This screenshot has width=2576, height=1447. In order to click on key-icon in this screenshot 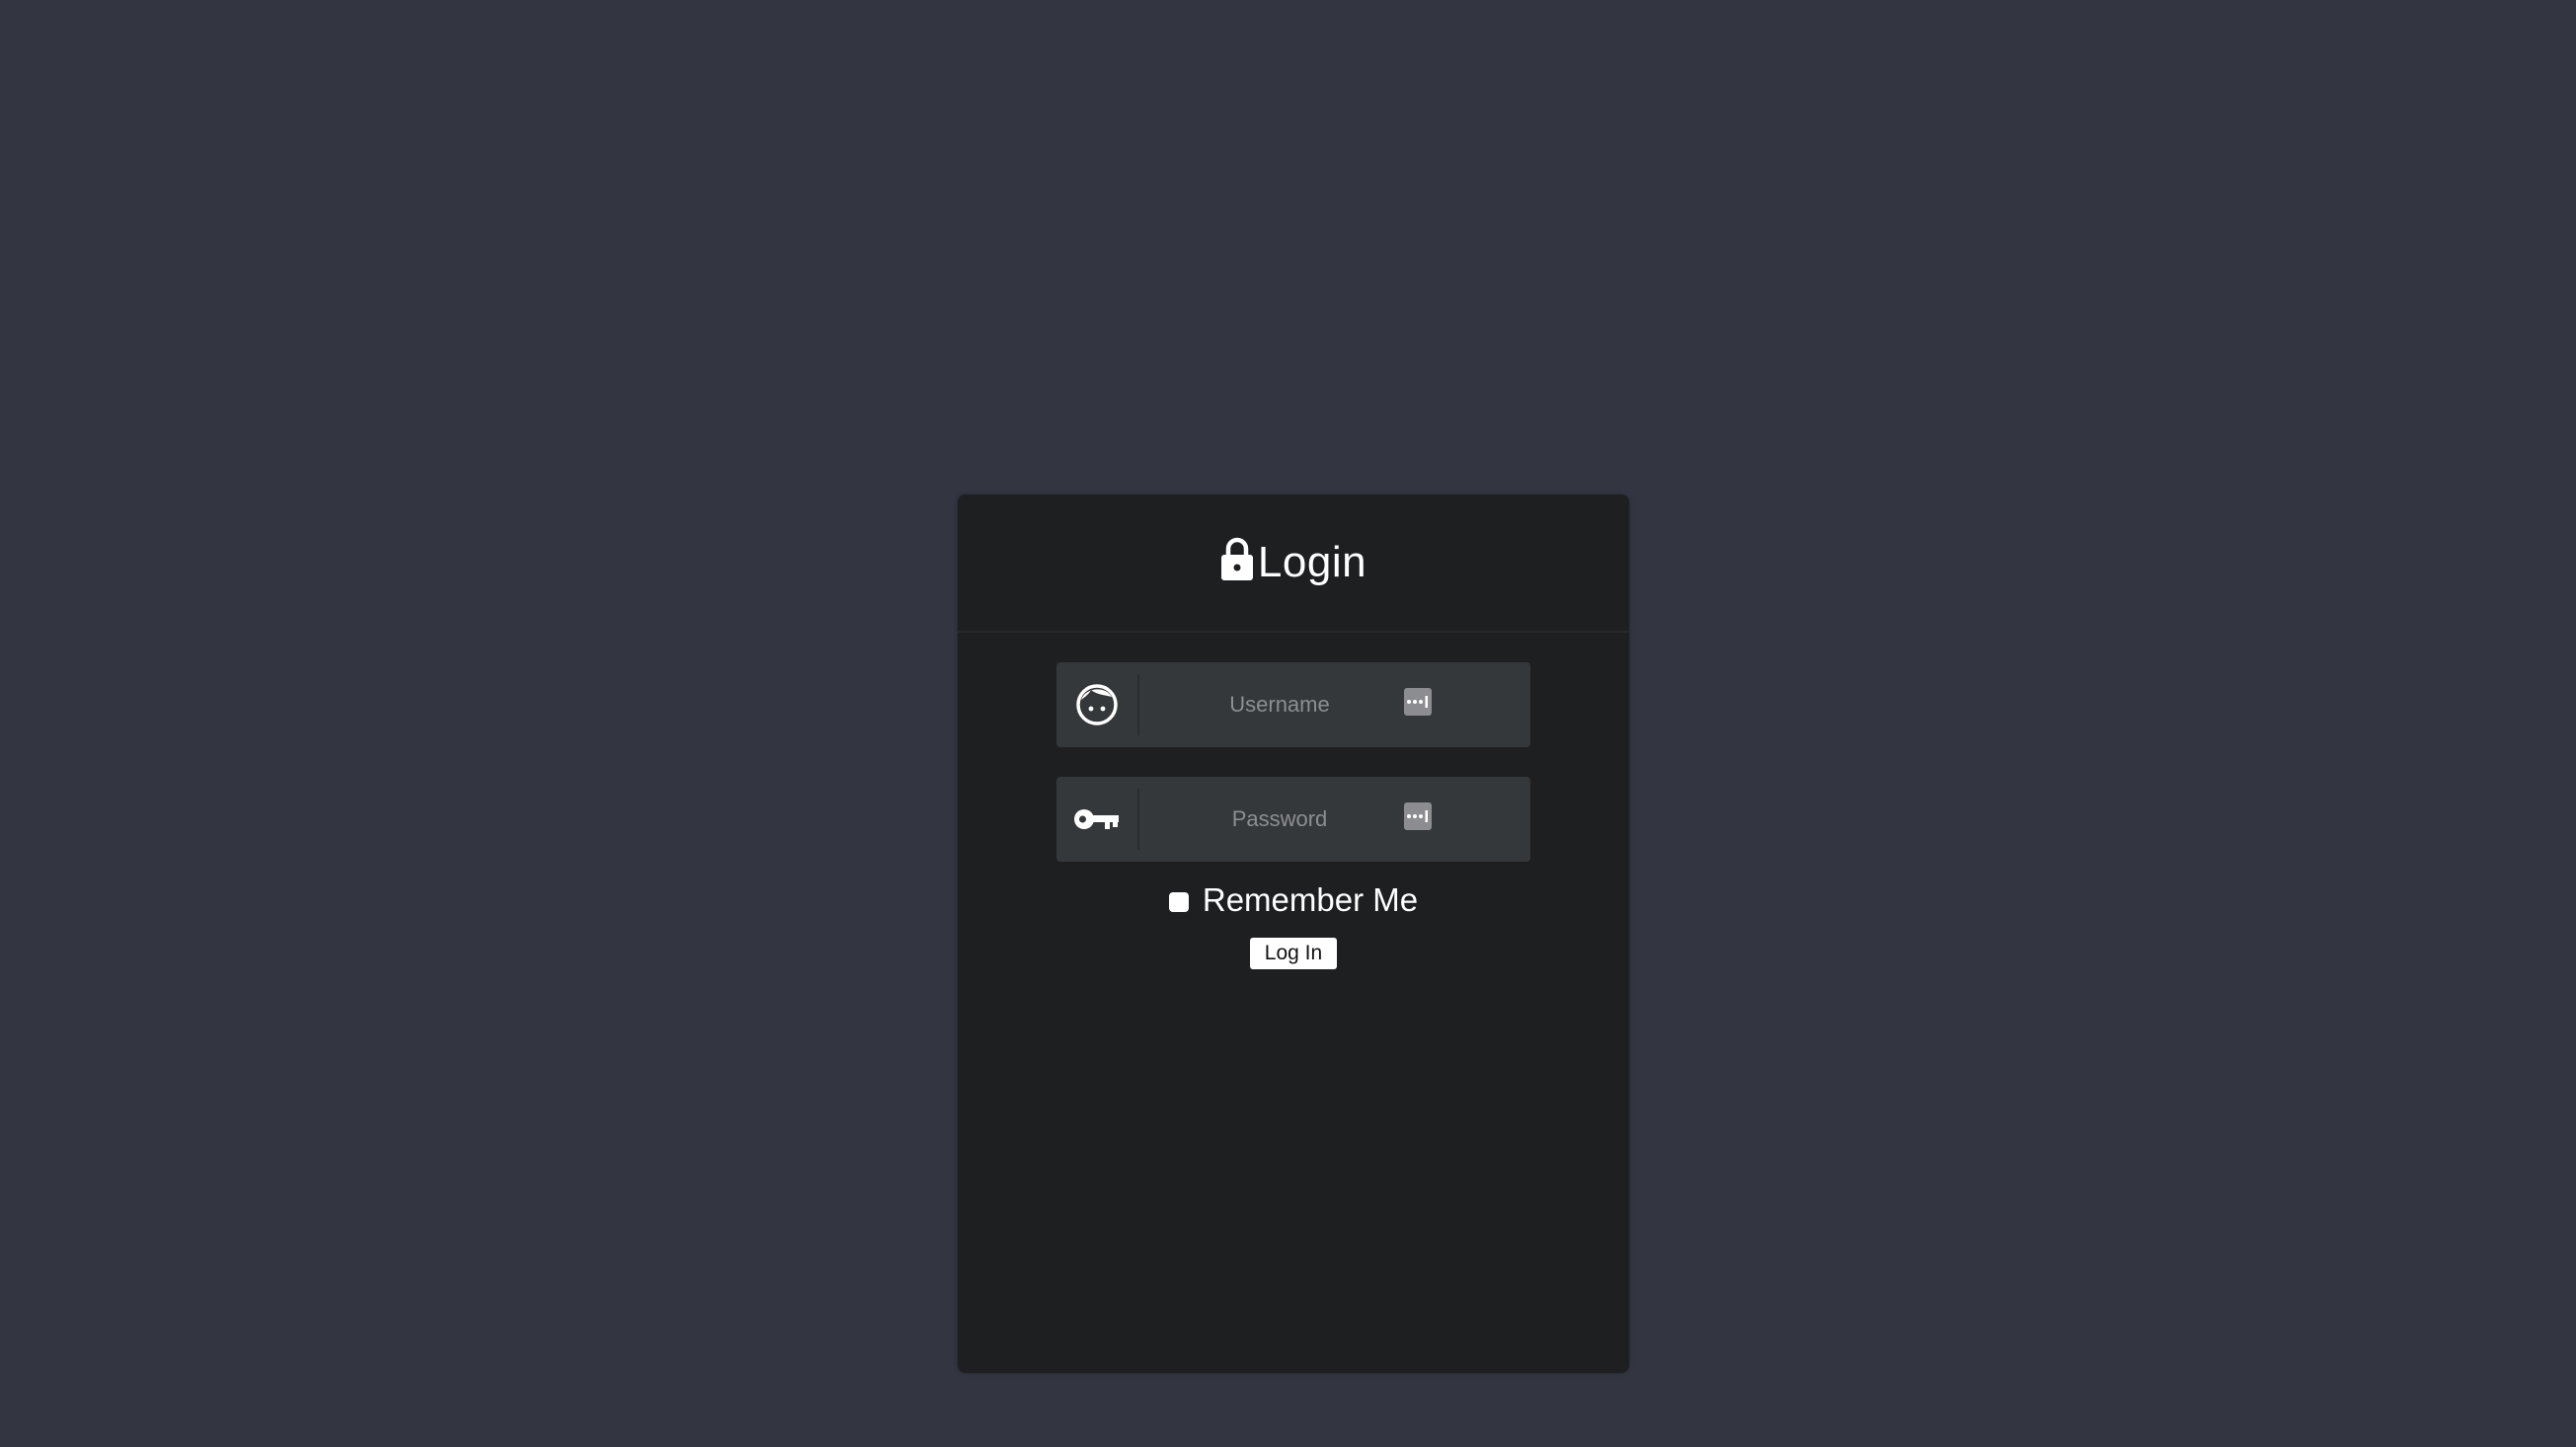, I will do `click(1096, 819)`.